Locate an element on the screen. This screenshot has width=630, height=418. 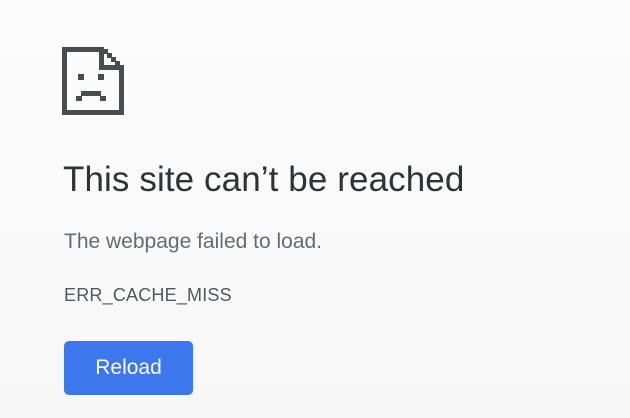
reload-button: Reload is located at coordinates (128, 368).